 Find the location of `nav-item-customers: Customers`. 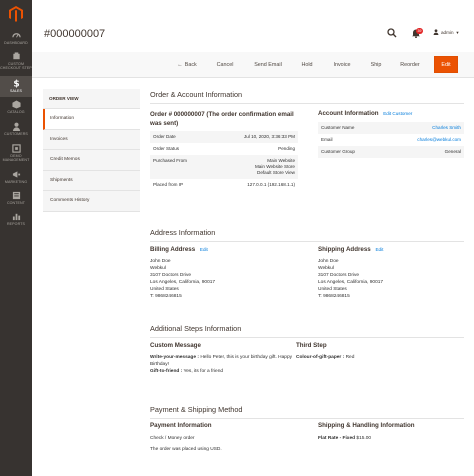

nav-item-customers: Customers is located at coordinates (16, 130).